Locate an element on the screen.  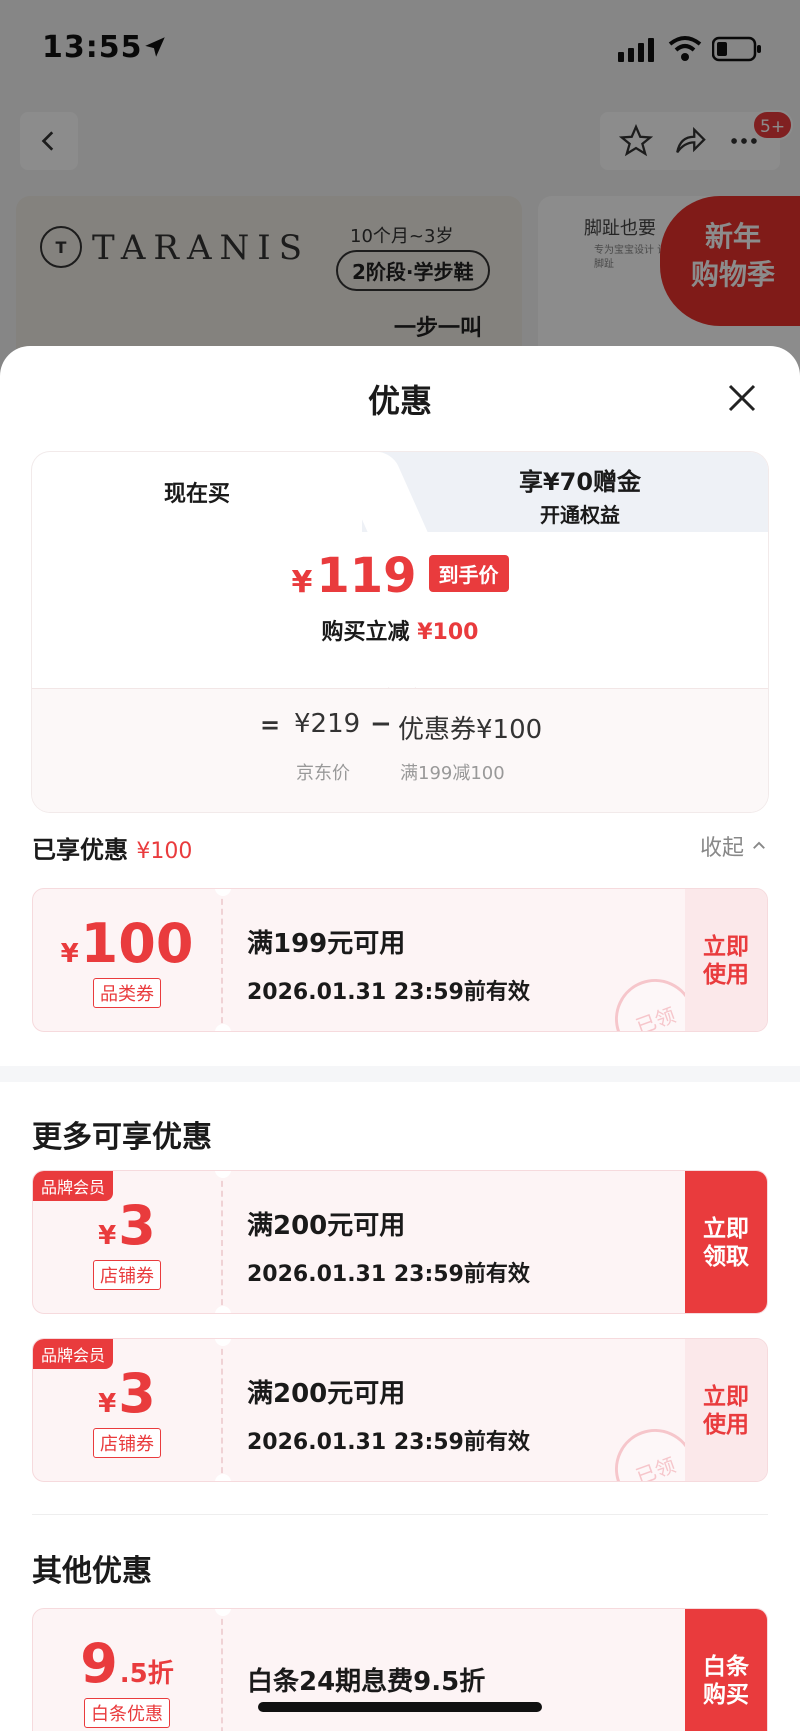
coupon-card: 9 .5折 白条优惠 白条24期息费9.5折 白条 购买 is located at coordinates (400, 1669).